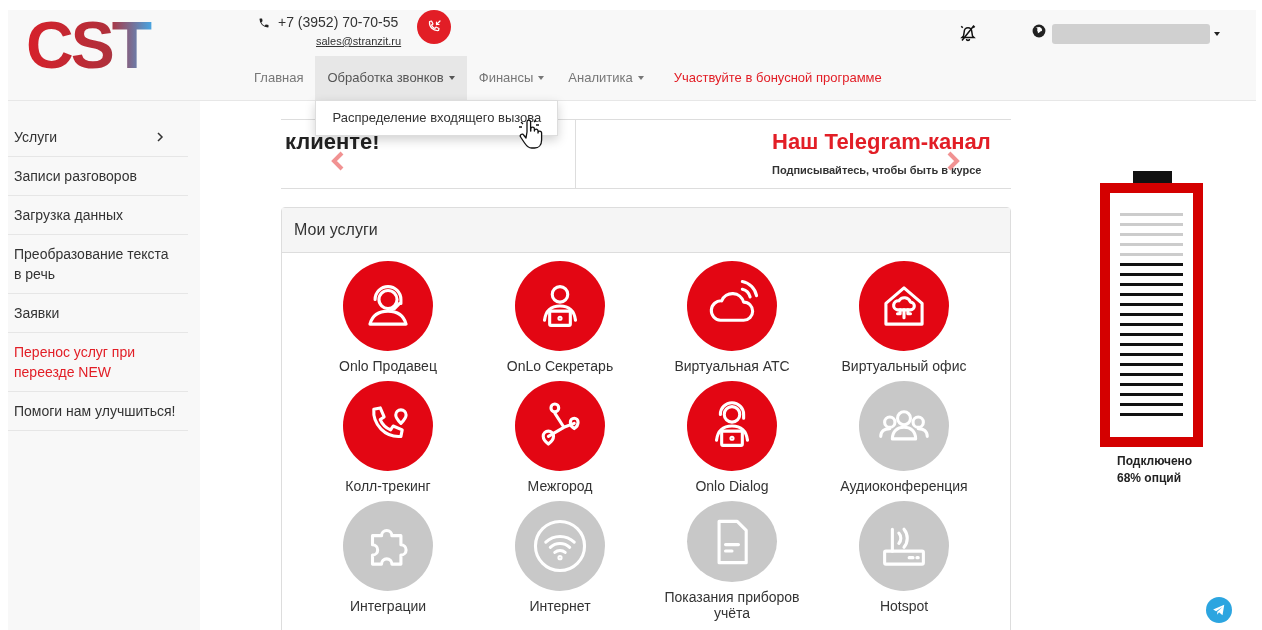  I want to click on promo-link: Участвуйте в бонусной программе, so click(777, 78).